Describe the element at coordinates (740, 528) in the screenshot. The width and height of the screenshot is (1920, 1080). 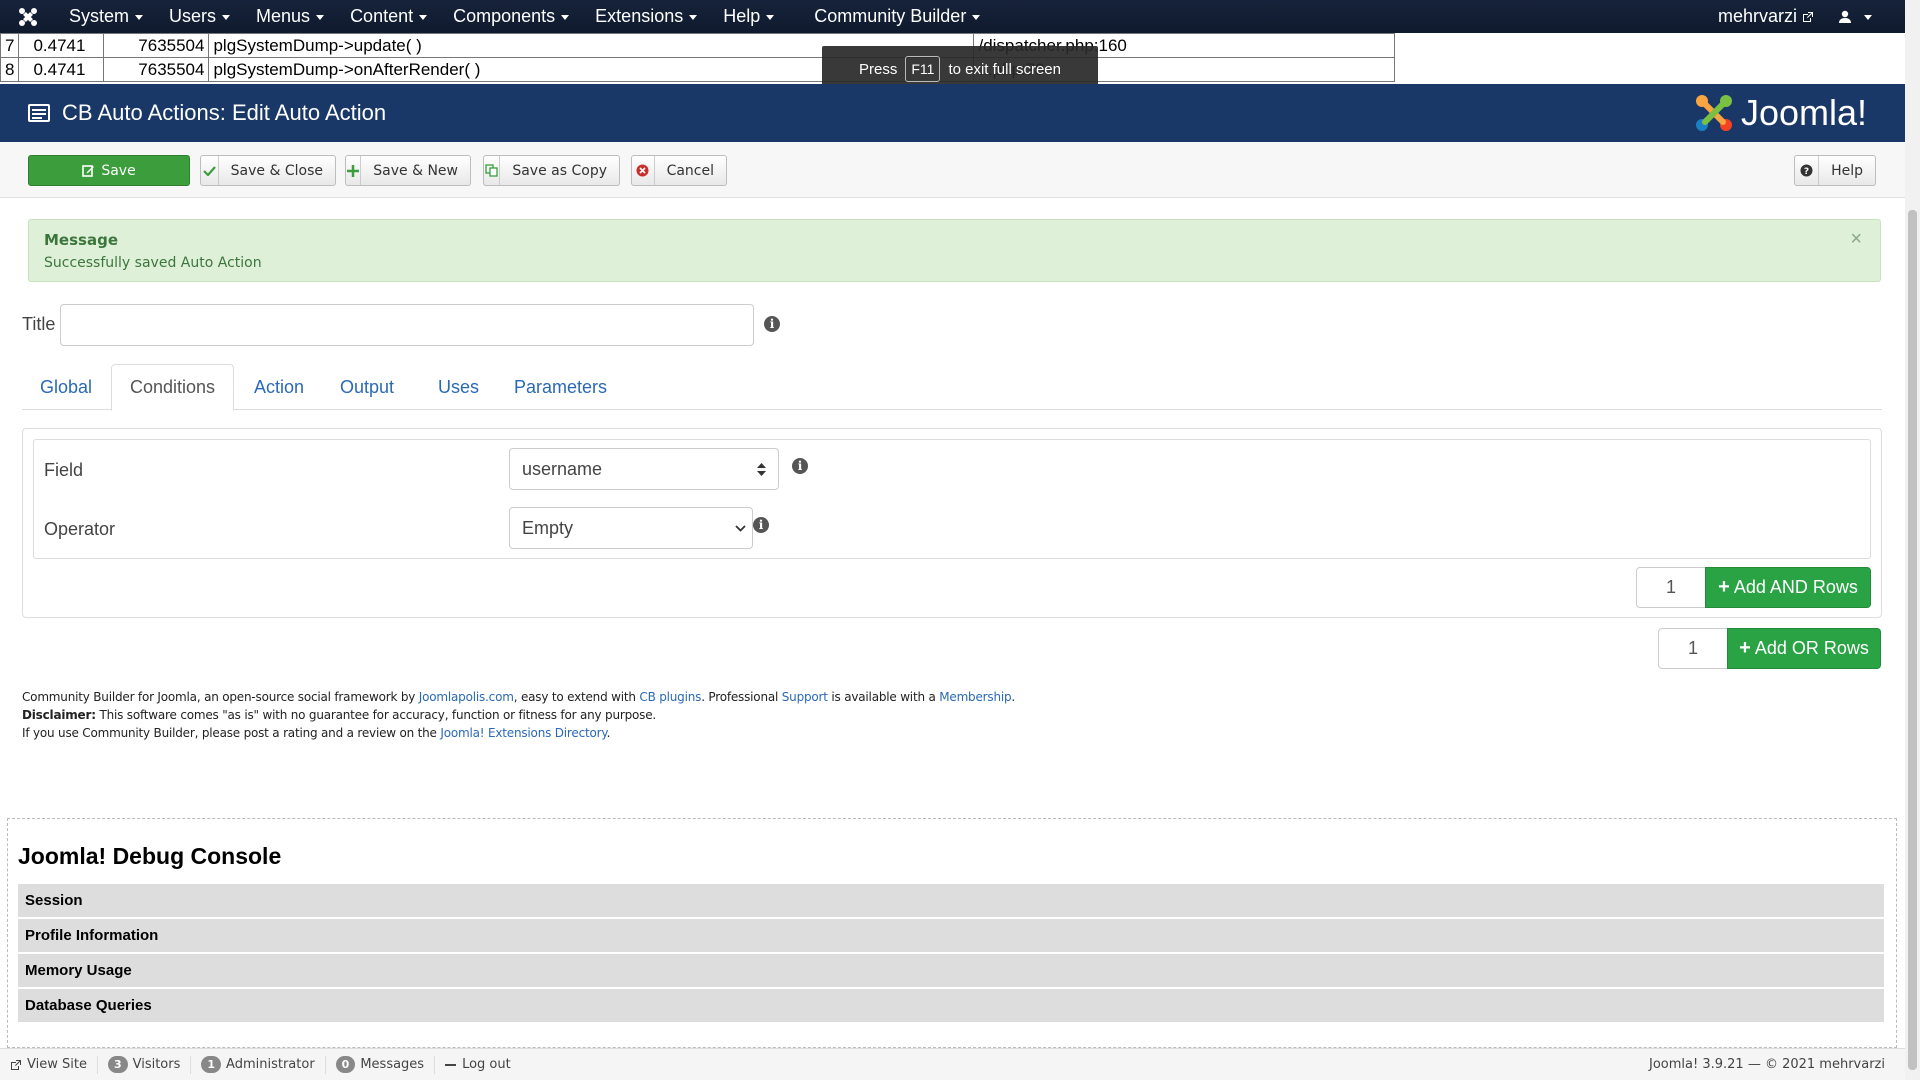
I see `chevron-down-icon` at that location.